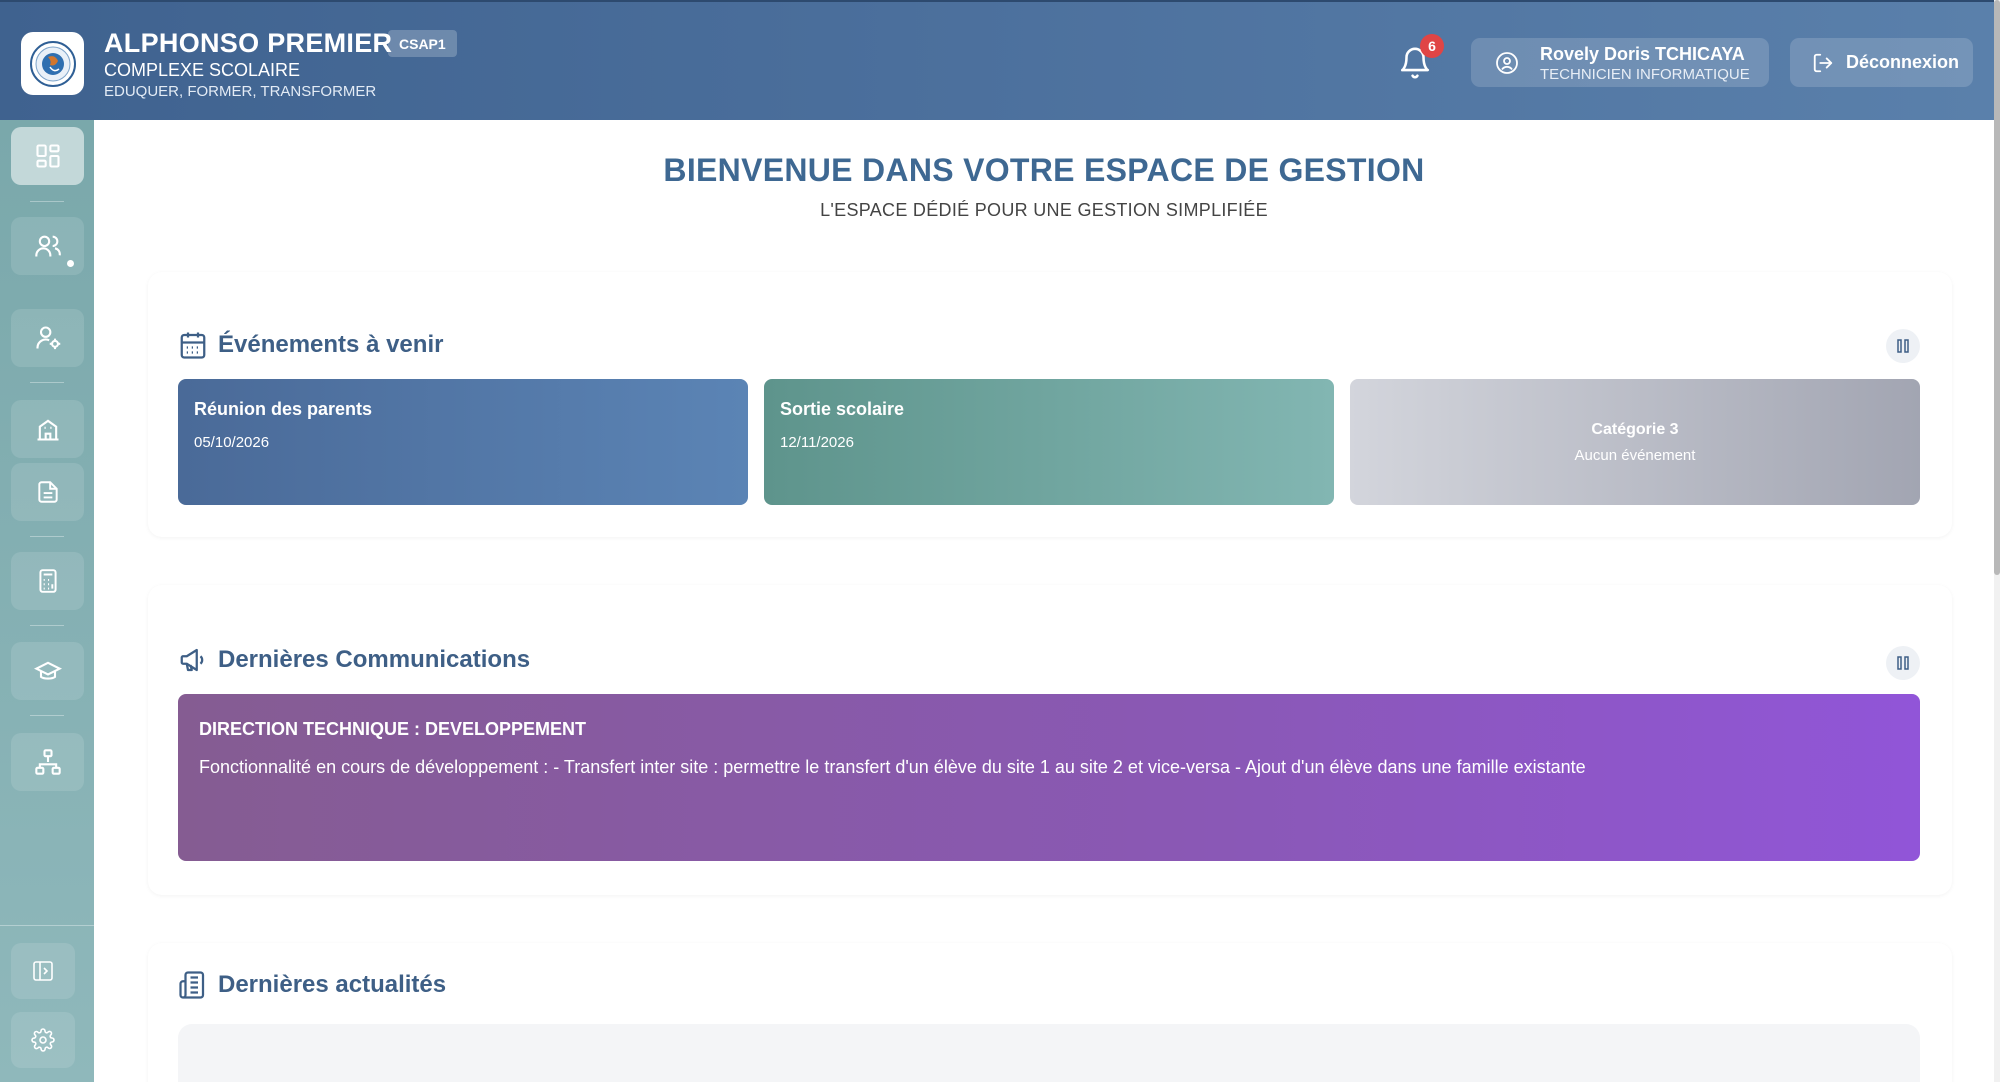 This screenshot has width=2000, height=1082. Describe the element at coordinates (1049, 1053) in the screenshot. I see `news-list-area` at that location.